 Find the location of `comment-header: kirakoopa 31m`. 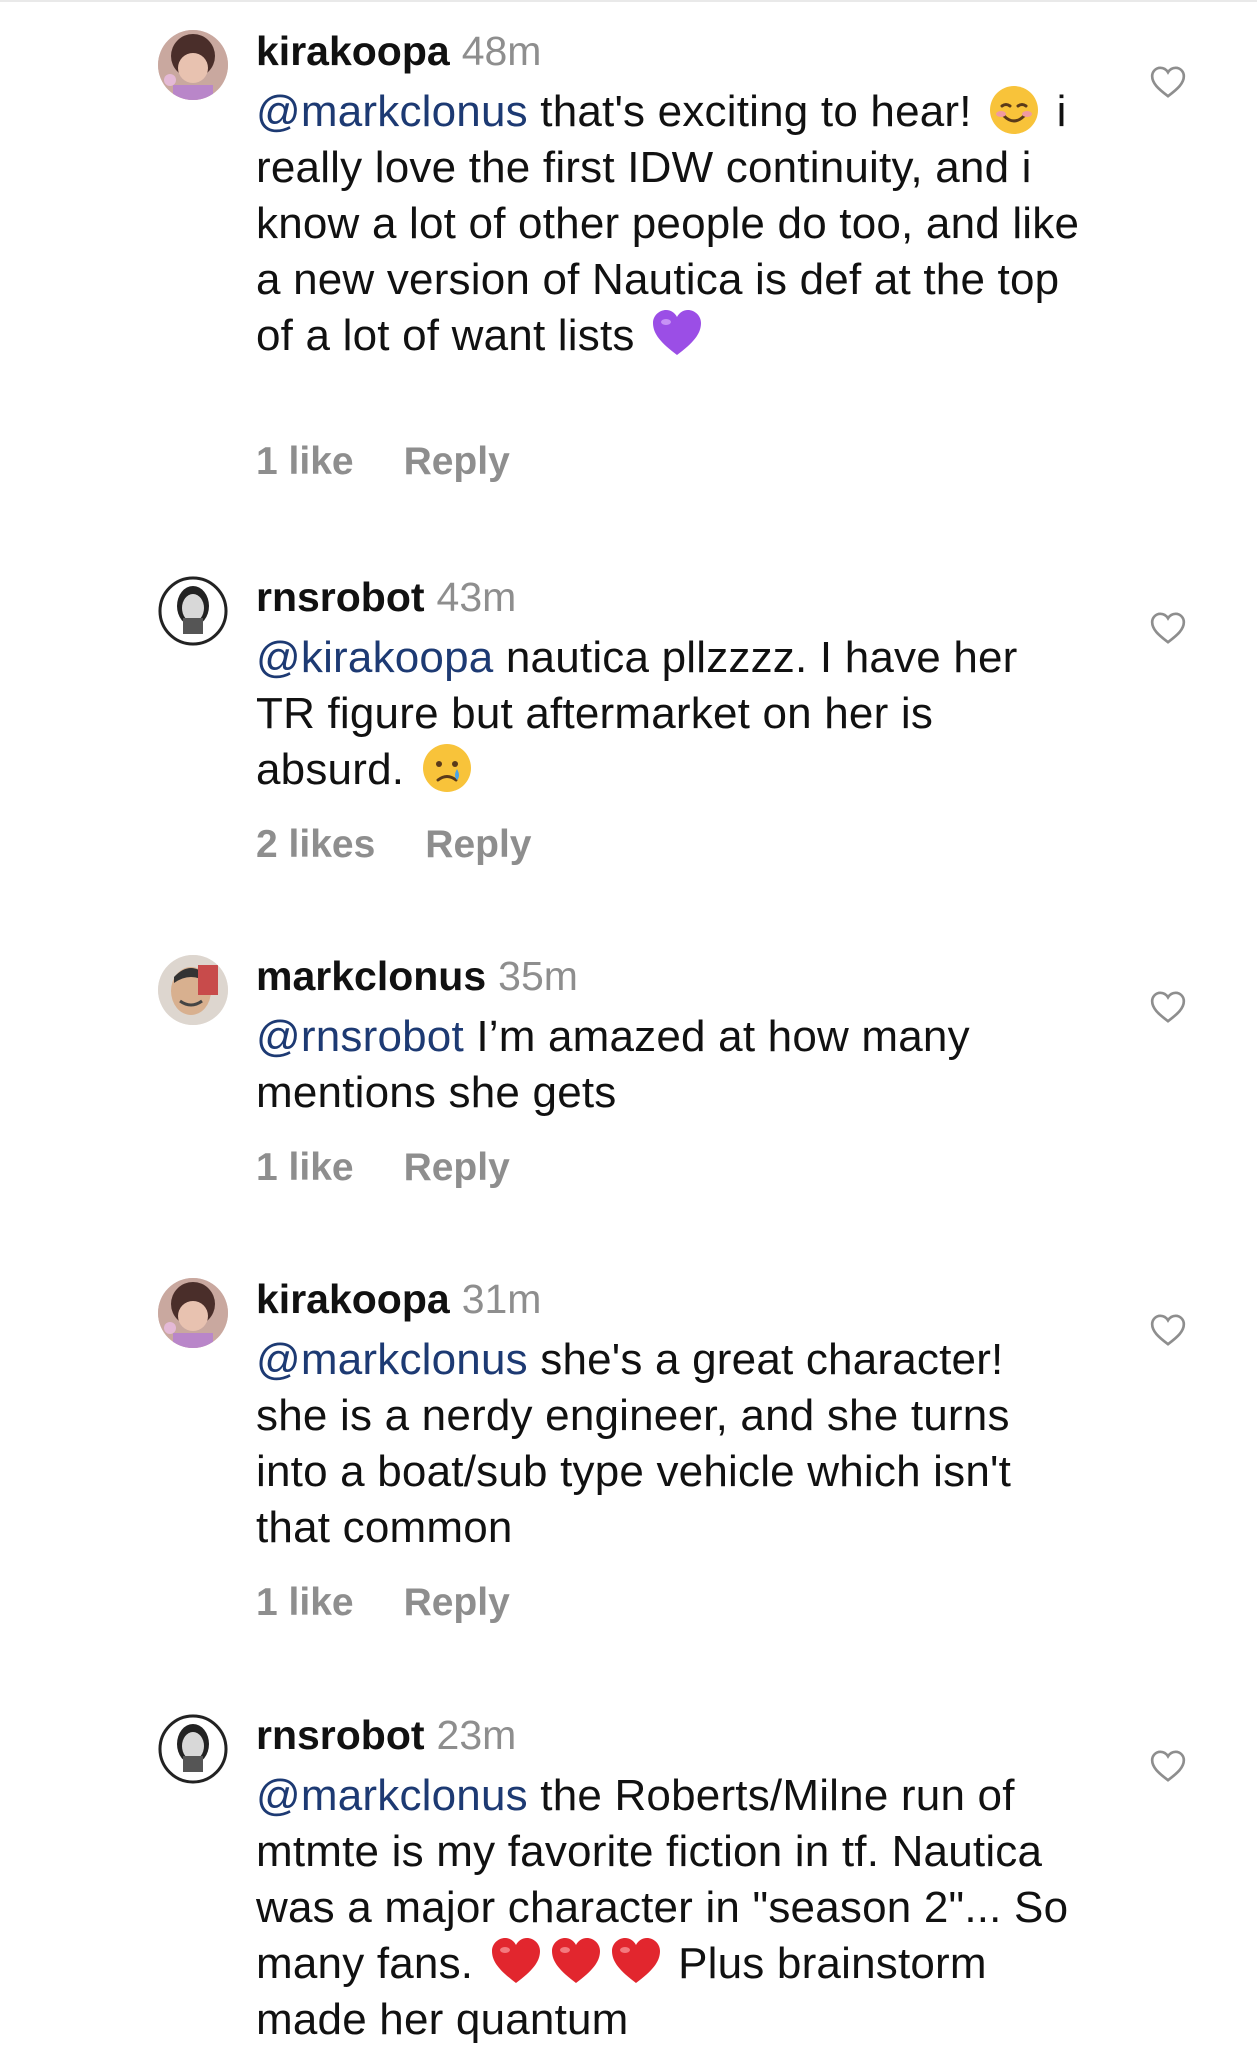

comment-header: kirakoopa 31m is located at coordinates (398, 1299).